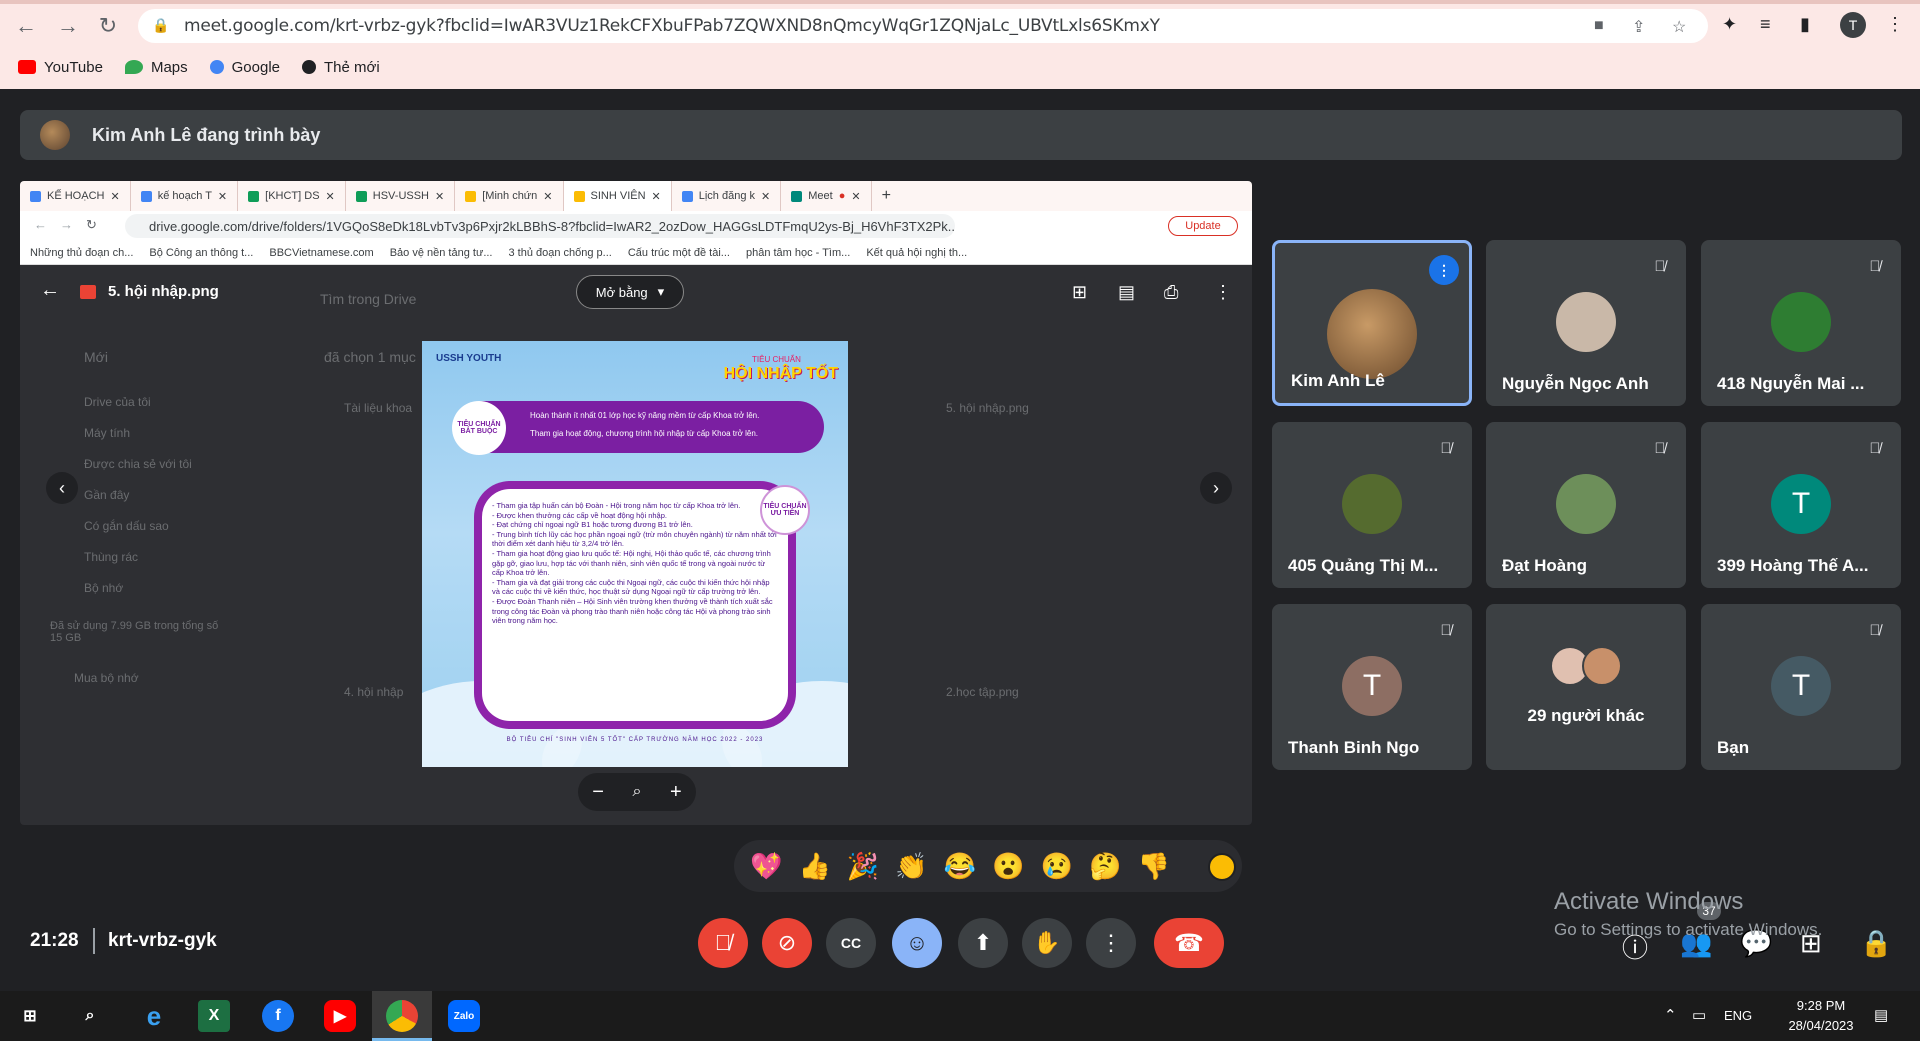 This screenshot has width=1920, height=1041. Describe the element at coordinates (826, 196) in the screenshot. I see `shared-tab: Meet ● ✕` at that location.